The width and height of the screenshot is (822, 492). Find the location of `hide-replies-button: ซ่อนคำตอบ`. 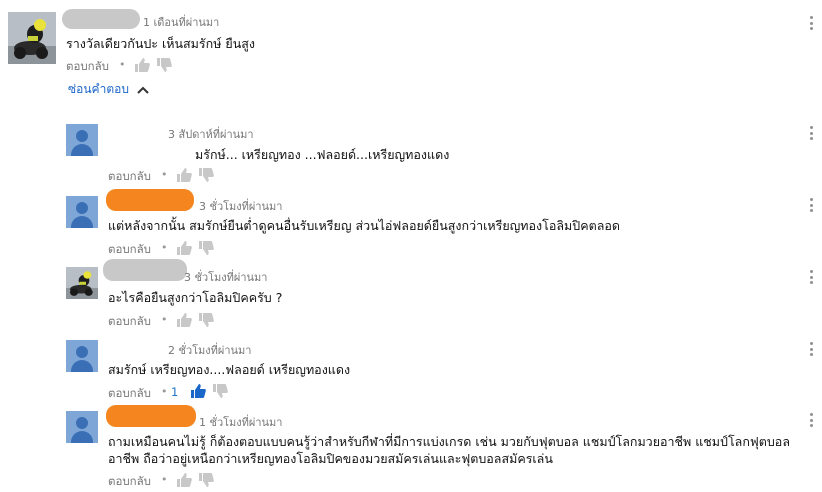

hide-replies-button: ซ่อนคำตอบ is located at coordinates (108, 89).